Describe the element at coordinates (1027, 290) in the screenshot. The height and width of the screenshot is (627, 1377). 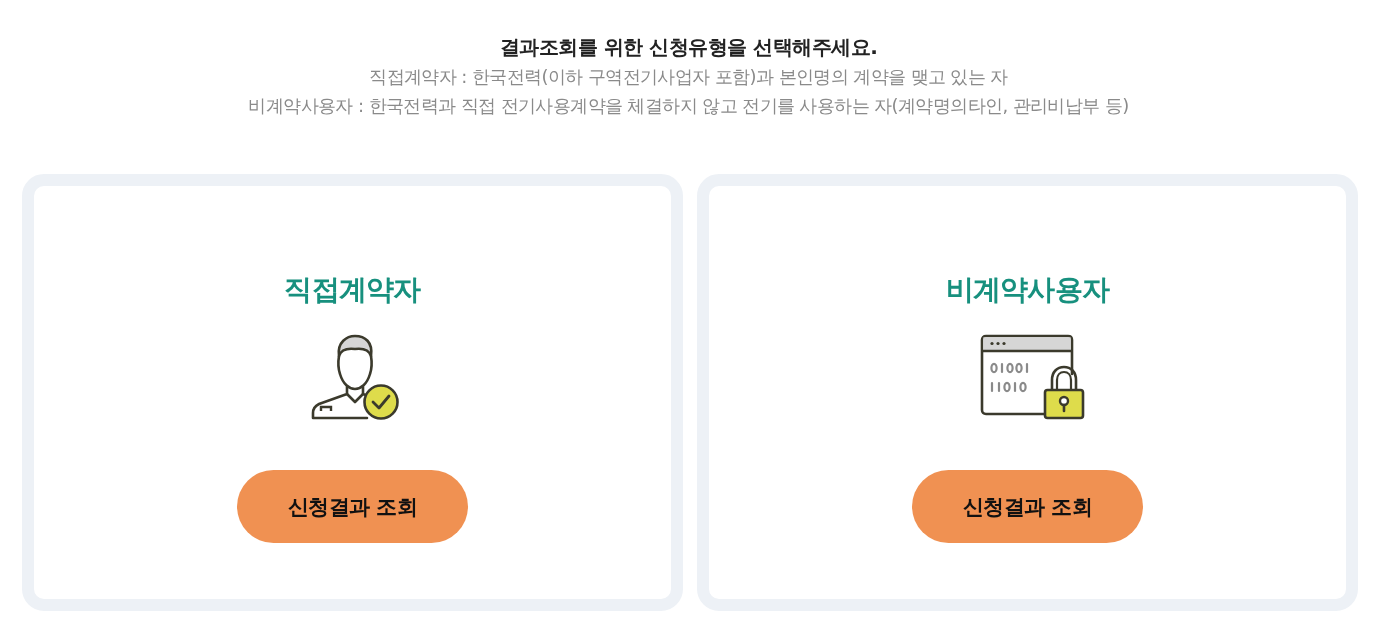
I see `card-title: 비계약사용자` at that location.